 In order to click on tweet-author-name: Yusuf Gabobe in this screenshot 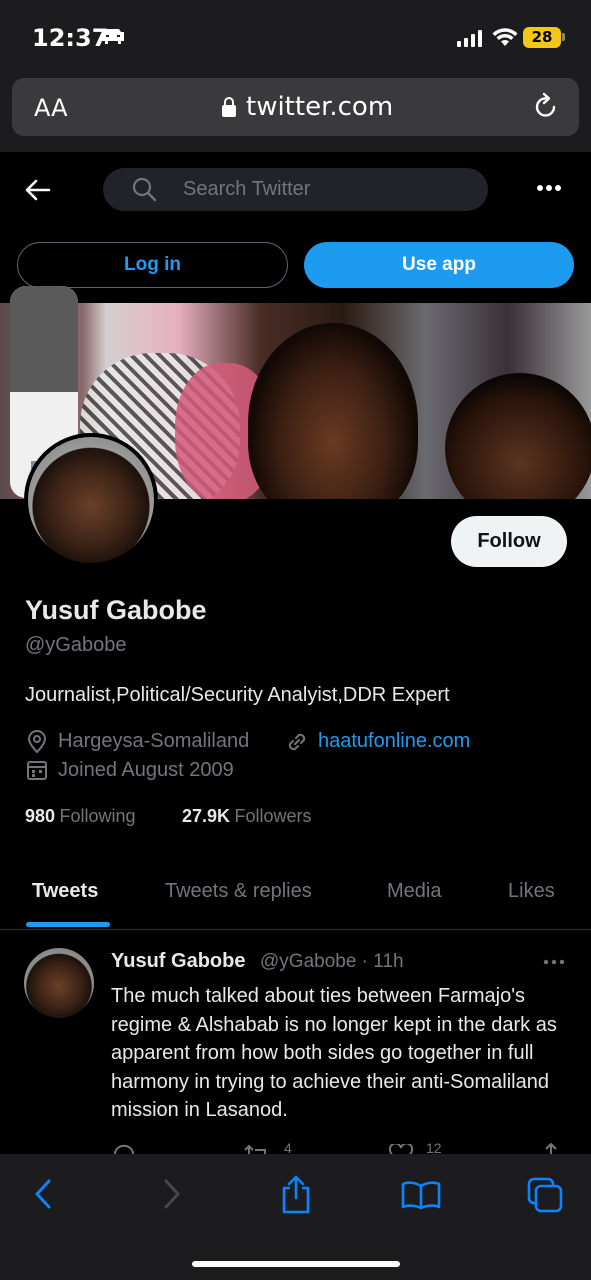, I will do `click(178, 961)`.